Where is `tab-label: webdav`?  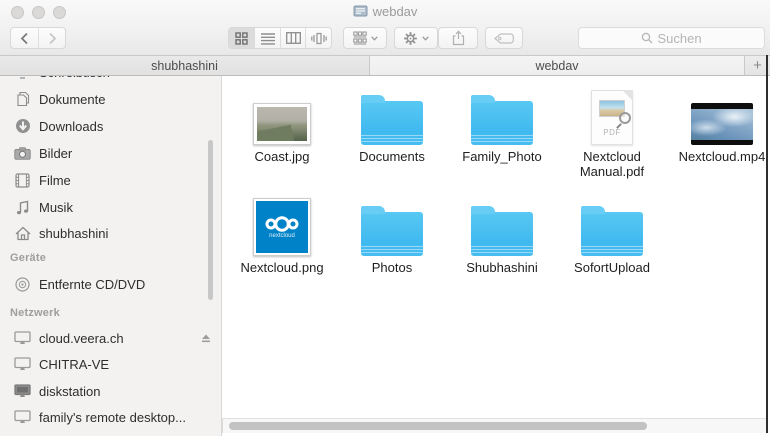 tab-label: webdav is located at coordinates (557, 65).